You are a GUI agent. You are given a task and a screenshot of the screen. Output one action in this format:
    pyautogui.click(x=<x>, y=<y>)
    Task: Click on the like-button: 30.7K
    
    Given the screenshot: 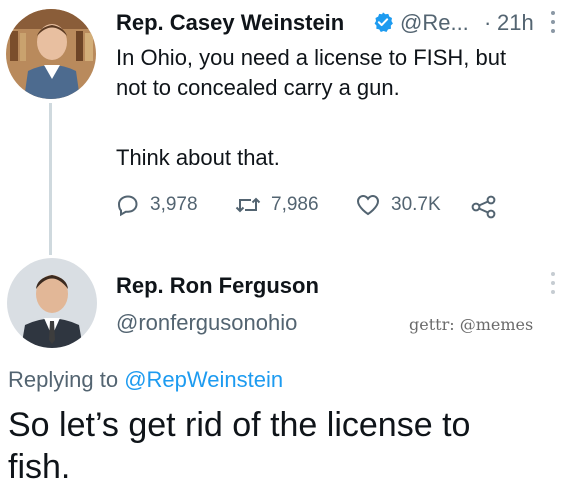 What is the action you would take?
    pyautogui.click(x=398, y=205)
    